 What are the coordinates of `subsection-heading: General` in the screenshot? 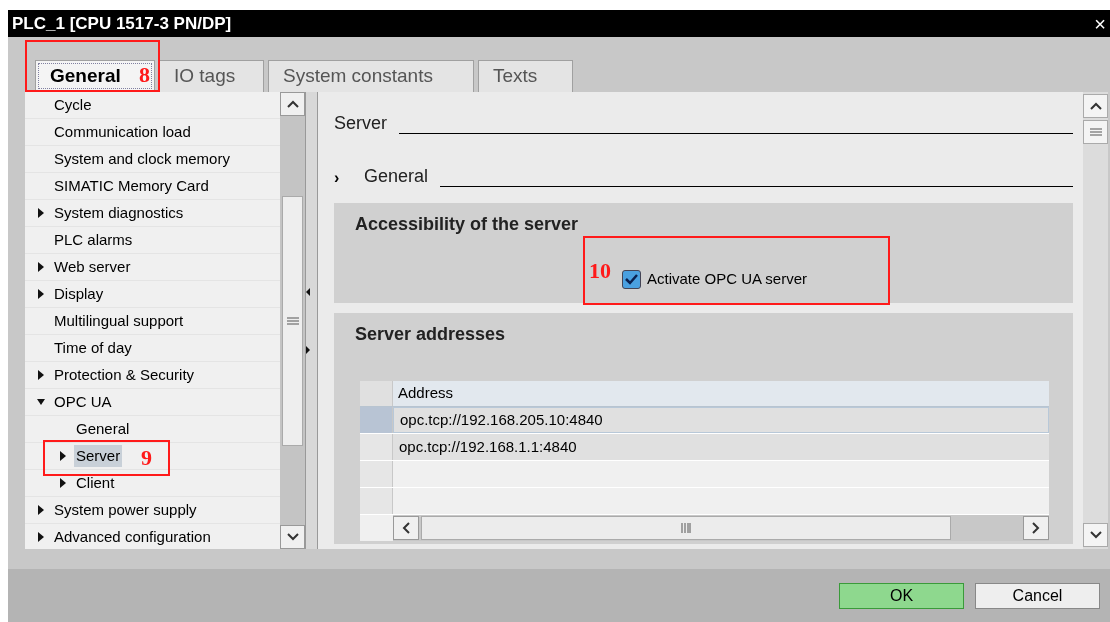 It's located at (396, 176).